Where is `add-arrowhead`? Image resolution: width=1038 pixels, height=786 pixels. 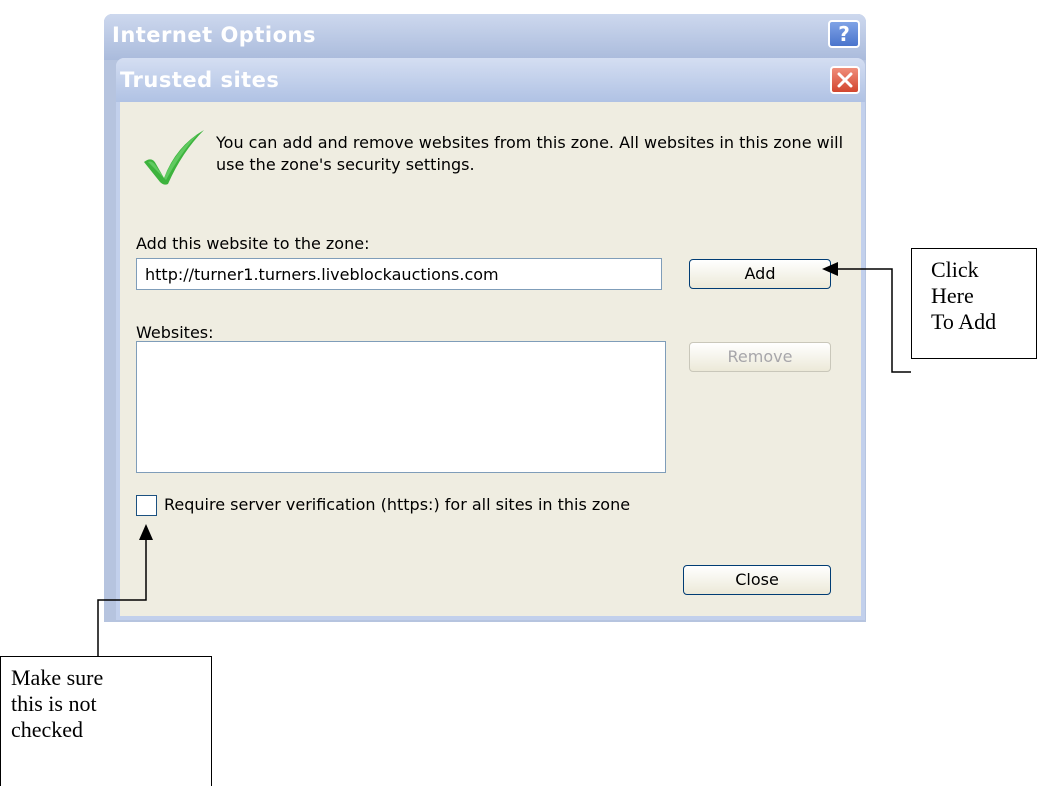 add-arrowhead is located at coordinates (830, 269).